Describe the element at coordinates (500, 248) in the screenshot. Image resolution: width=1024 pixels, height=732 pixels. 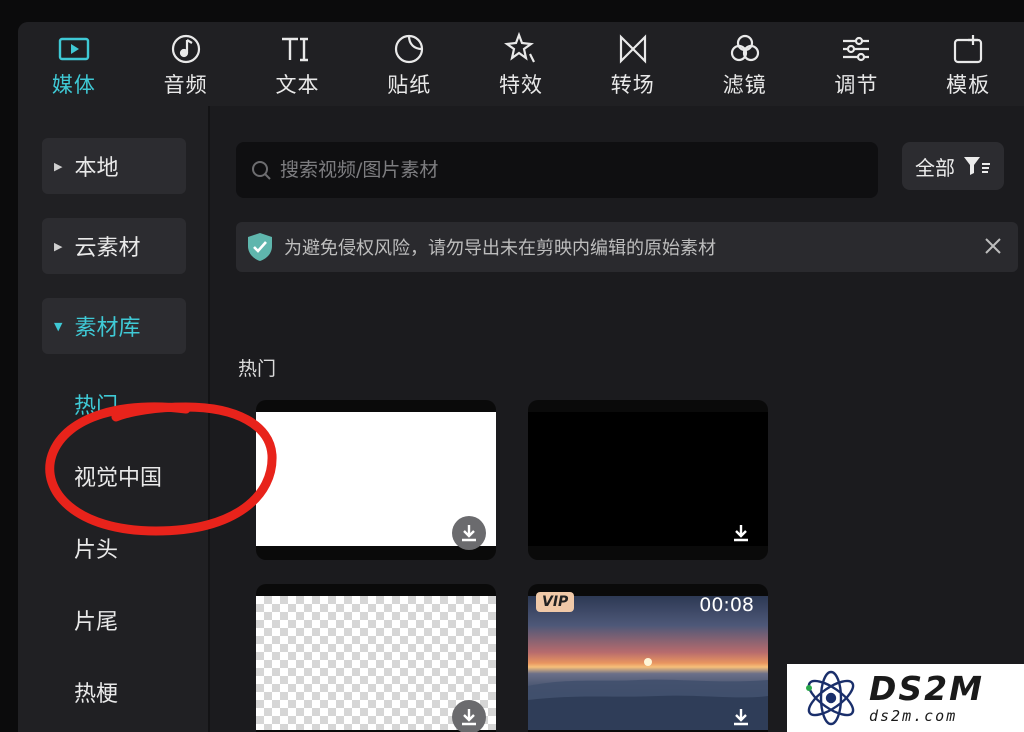
I see `notice-text: 为避免侵权风险，请勿导出未在剪映内编辑的原始素材` at that location.